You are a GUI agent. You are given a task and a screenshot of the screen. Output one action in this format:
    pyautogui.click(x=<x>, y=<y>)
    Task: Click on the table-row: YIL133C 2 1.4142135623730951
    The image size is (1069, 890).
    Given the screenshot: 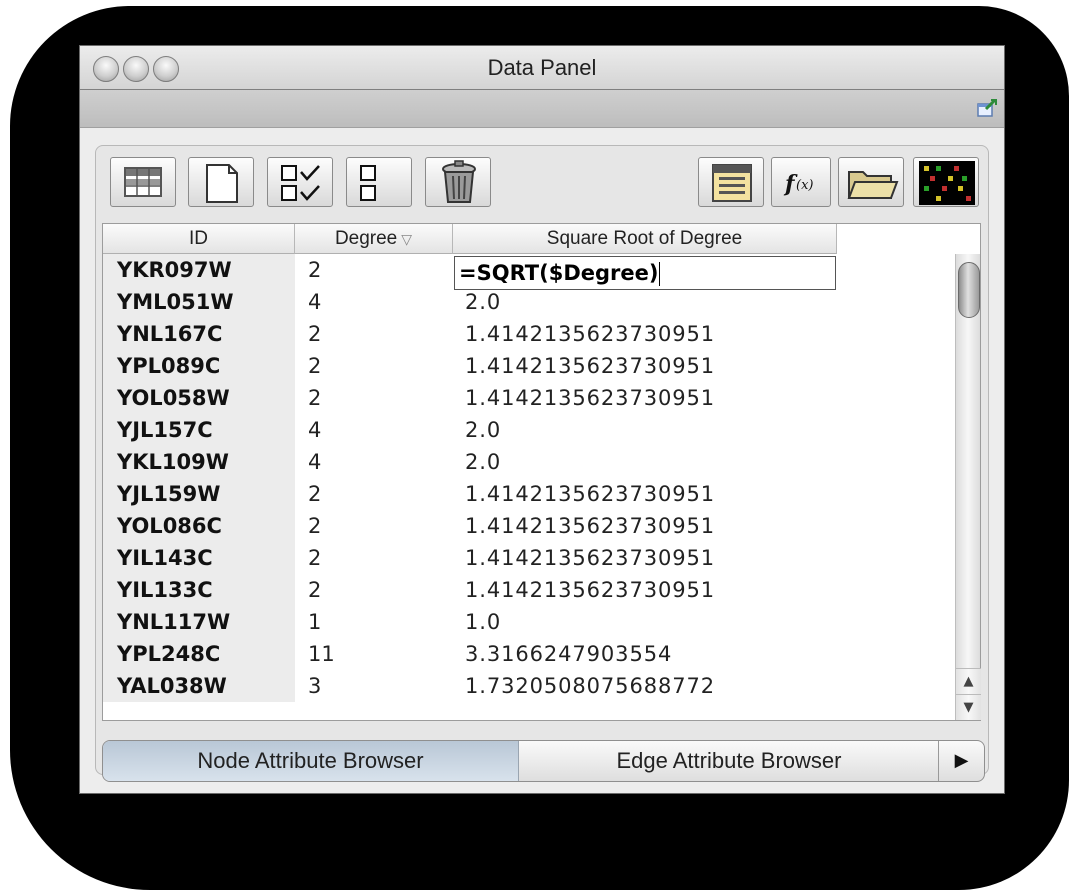 What is the action you would take?
    pyautogui.click(x=530, y=590)
    